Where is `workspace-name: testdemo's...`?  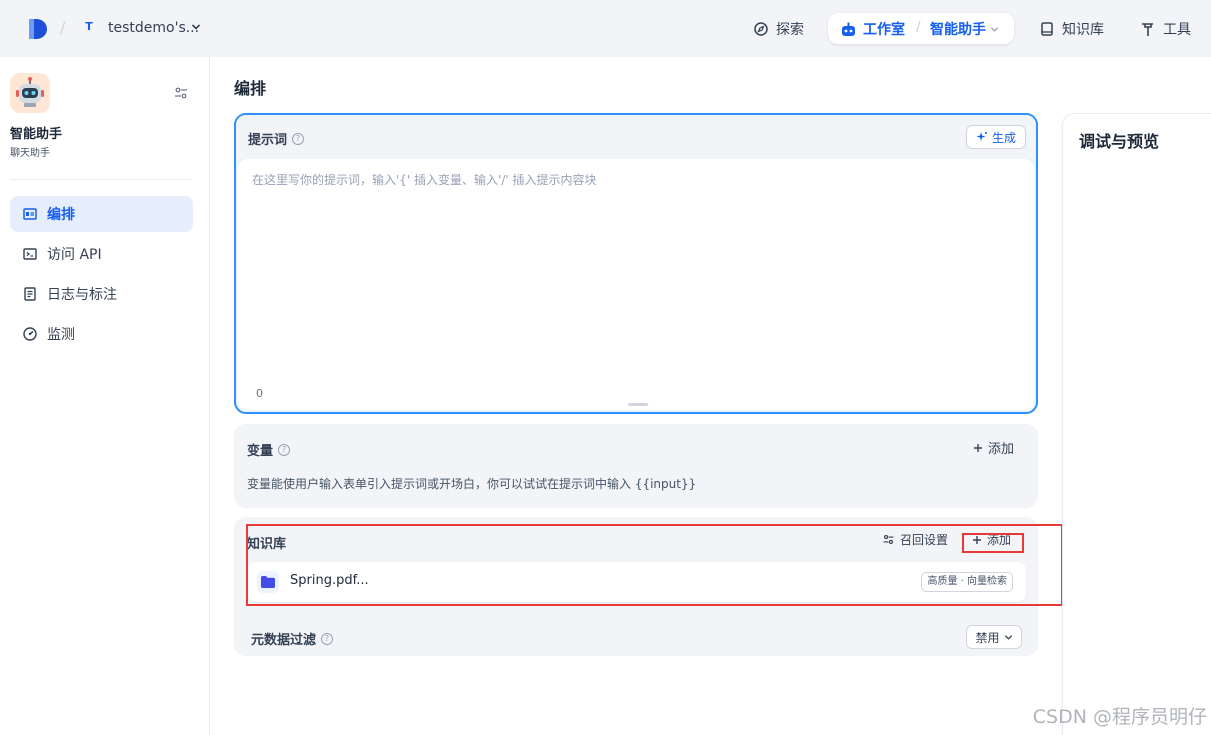
workspace-name: testdemo's... is located at coordinates (153, 28).